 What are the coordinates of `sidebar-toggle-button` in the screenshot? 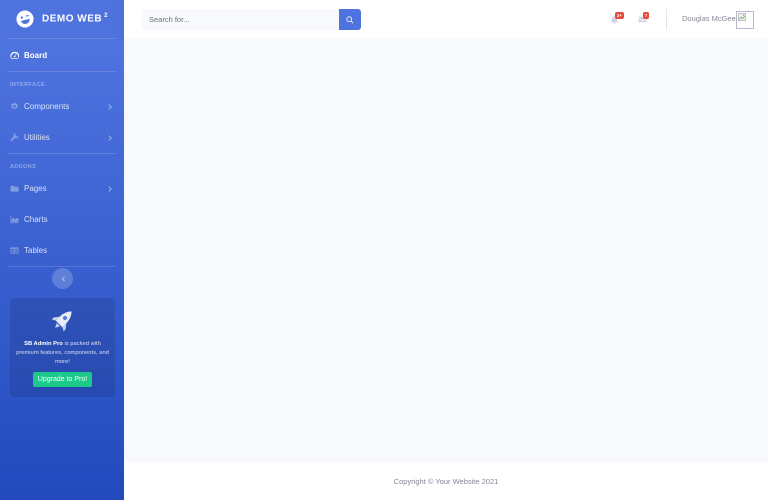 It's located at (62, 278).